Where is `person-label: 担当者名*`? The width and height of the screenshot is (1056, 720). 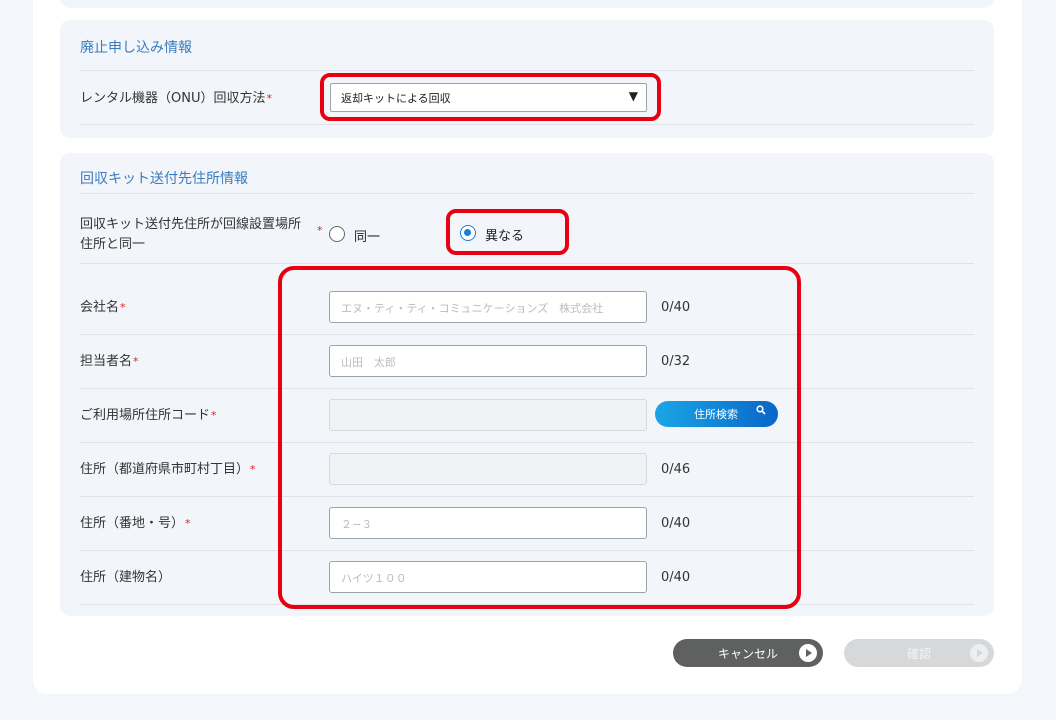
person-label: 担当者名* is located at coordinates (109, 361).